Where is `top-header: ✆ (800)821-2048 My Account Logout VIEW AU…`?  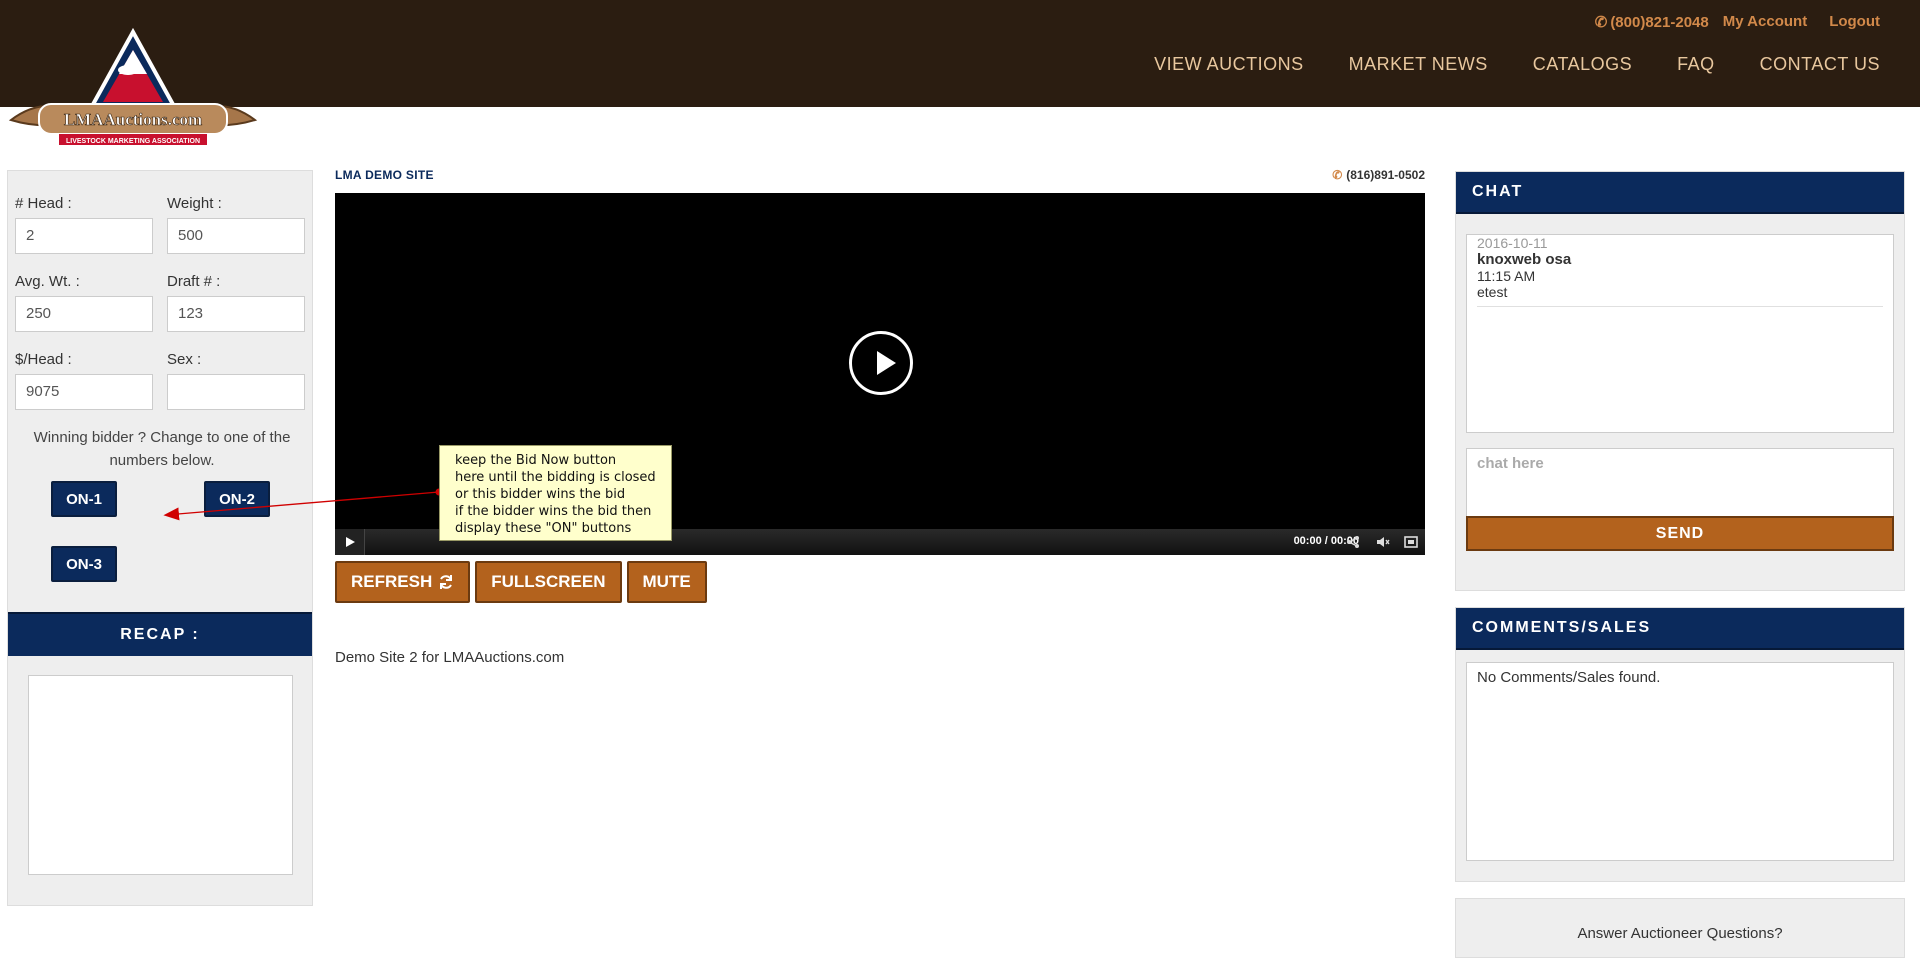
top-header: ✆ (800)821-2048 My Account Logout VIEW AU… is located at coordinates (960, 53).